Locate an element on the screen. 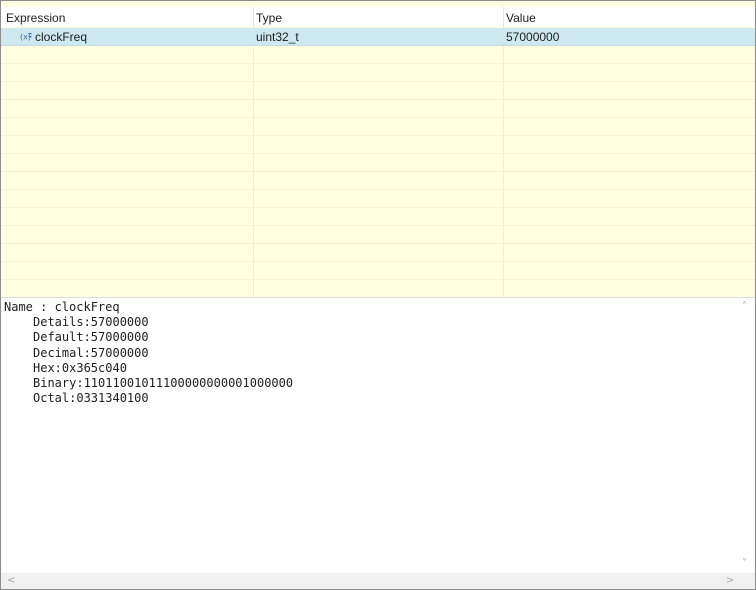 The width and height of the screenshot is (756, 590). scrollbar-track is located at coordinates (746, 435).